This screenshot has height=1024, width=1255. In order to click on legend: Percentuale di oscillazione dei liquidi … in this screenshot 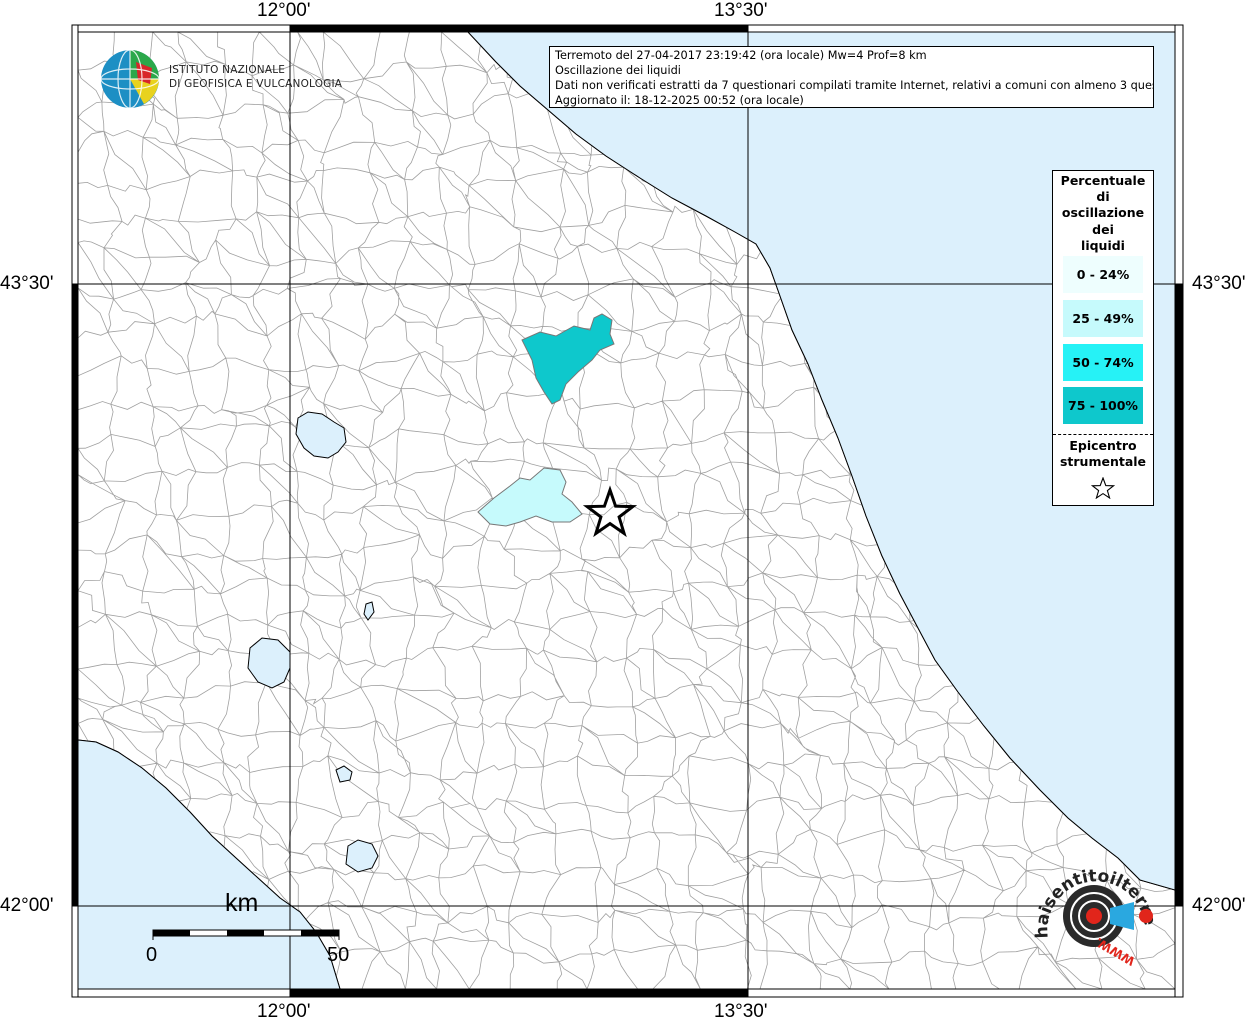, I will do `click(1103, 338)`.